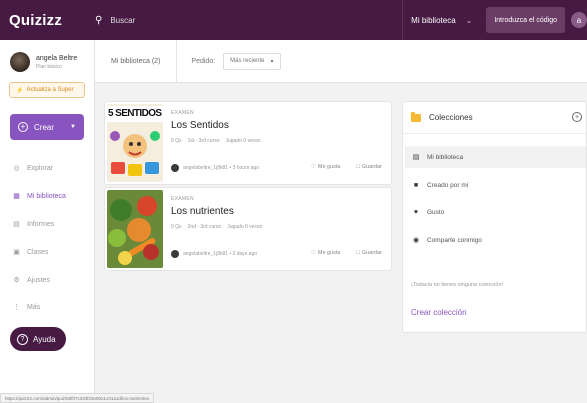 The width and height of the screenshot is (587, 403). What do you see at coordinates (16, 196) in the screenshot?
I see `library-icon: ▦` at bounding box center [16, 196].